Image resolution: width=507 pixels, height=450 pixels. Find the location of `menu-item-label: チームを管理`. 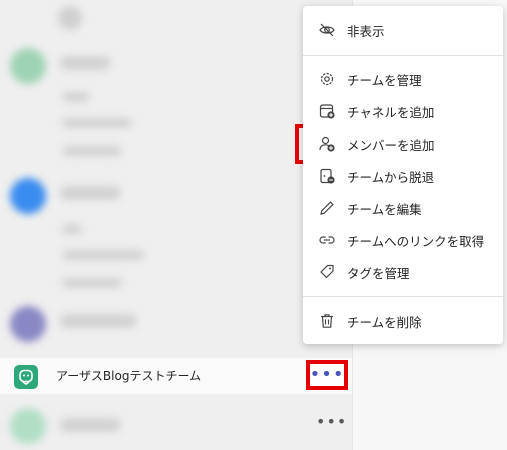

menu-item-label: チームを管理 is located at coordinates (384, 80).